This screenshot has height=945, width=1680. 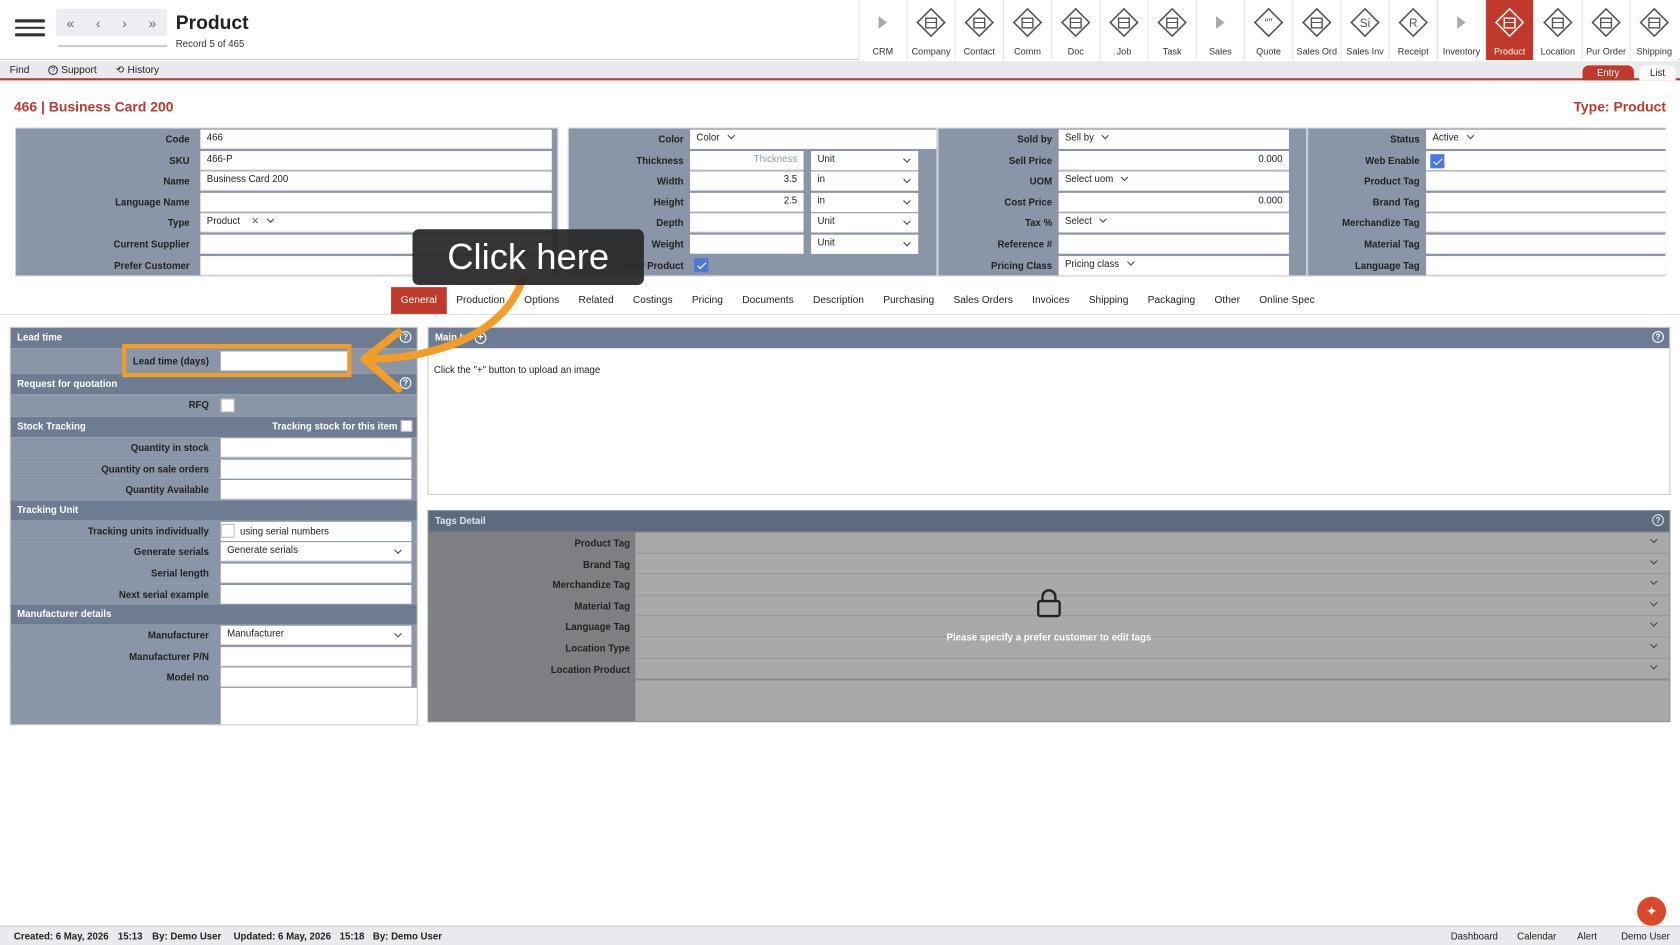 I want to click on tracking-individually-checkbox, so click(x=227, y=530).